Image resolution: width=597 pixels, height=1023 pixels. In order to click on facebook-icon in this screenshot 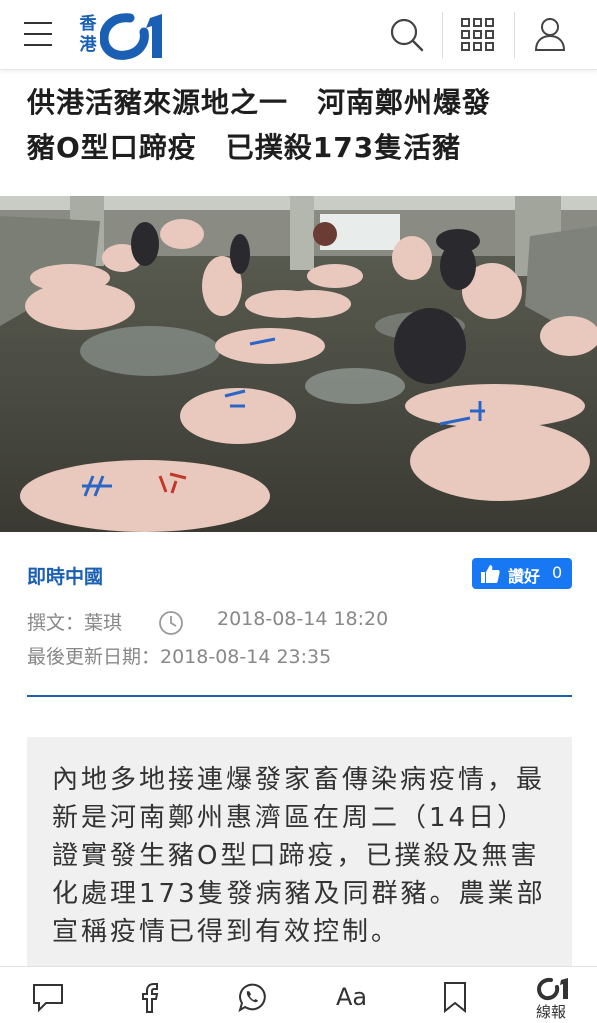, I will do `click(150, 997)`.